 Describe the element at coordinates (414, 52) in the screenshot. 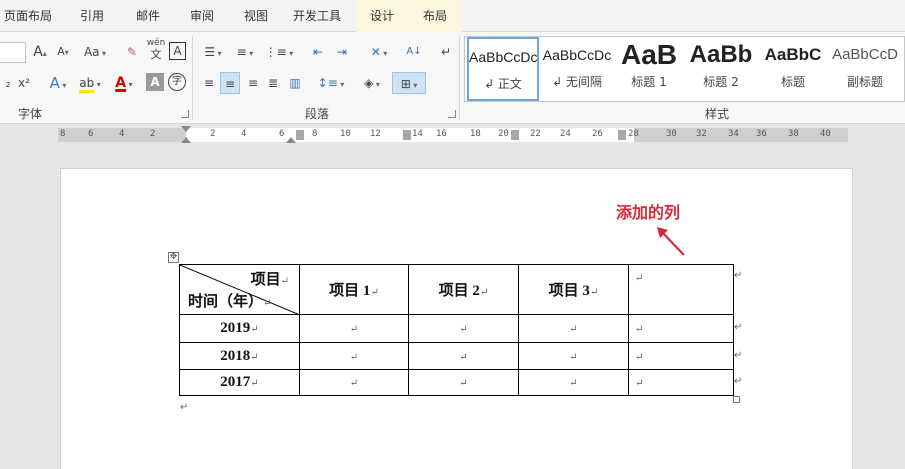

I see `sort-button: A↓` at that location.